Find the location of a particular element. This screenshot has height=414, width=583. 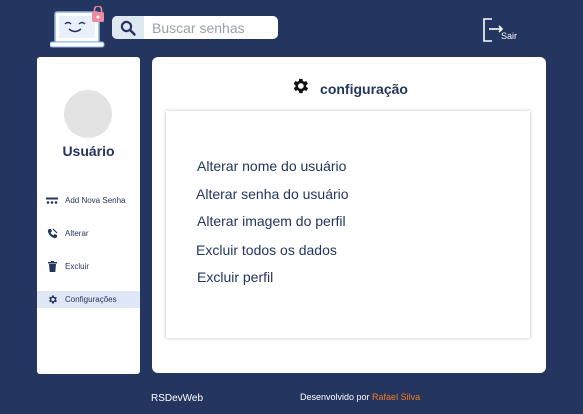

avatar is located at coordinates (88, 114).